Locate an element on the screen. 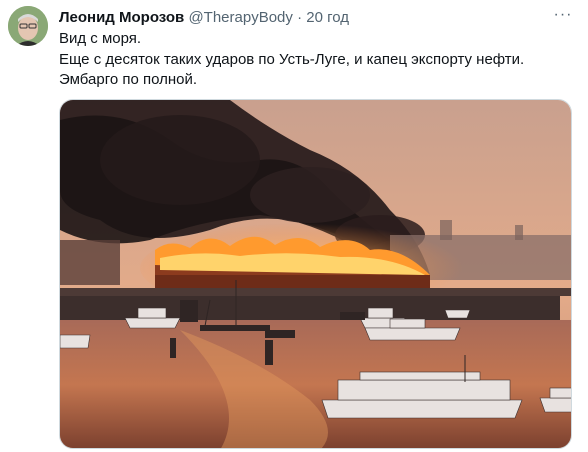  tweet-header: Леонид Морозов @TherapyBody · 20 год is located at coordinates (303, 18).